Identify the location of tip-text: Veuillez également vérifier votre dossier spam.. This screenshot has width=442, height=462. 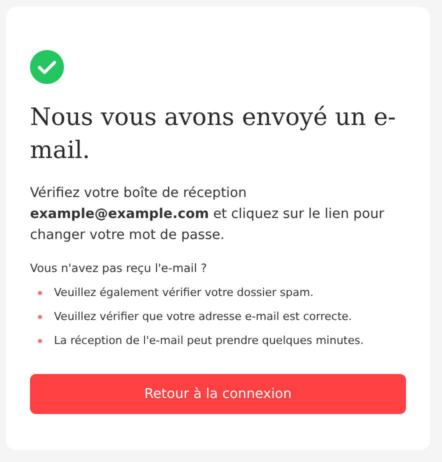
(184, 293).